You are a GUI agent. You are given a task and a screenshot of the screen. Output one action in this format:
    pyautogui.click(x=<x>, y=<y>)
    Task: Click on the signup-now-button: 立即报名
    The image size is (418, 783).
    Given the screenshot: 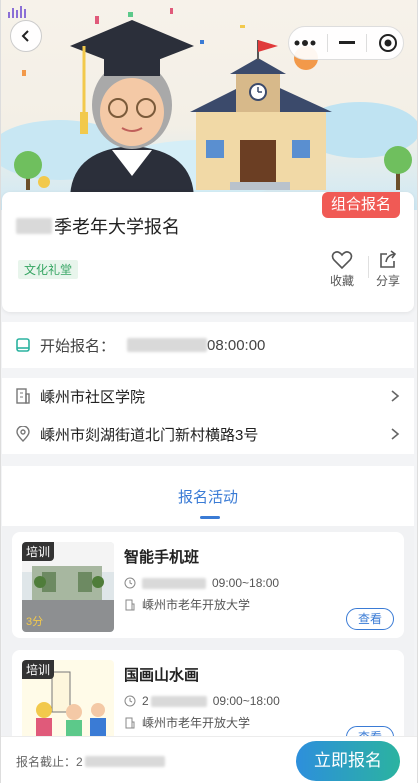 What is the action you would take?
    pyautogui.click(x=348, y=761)
    